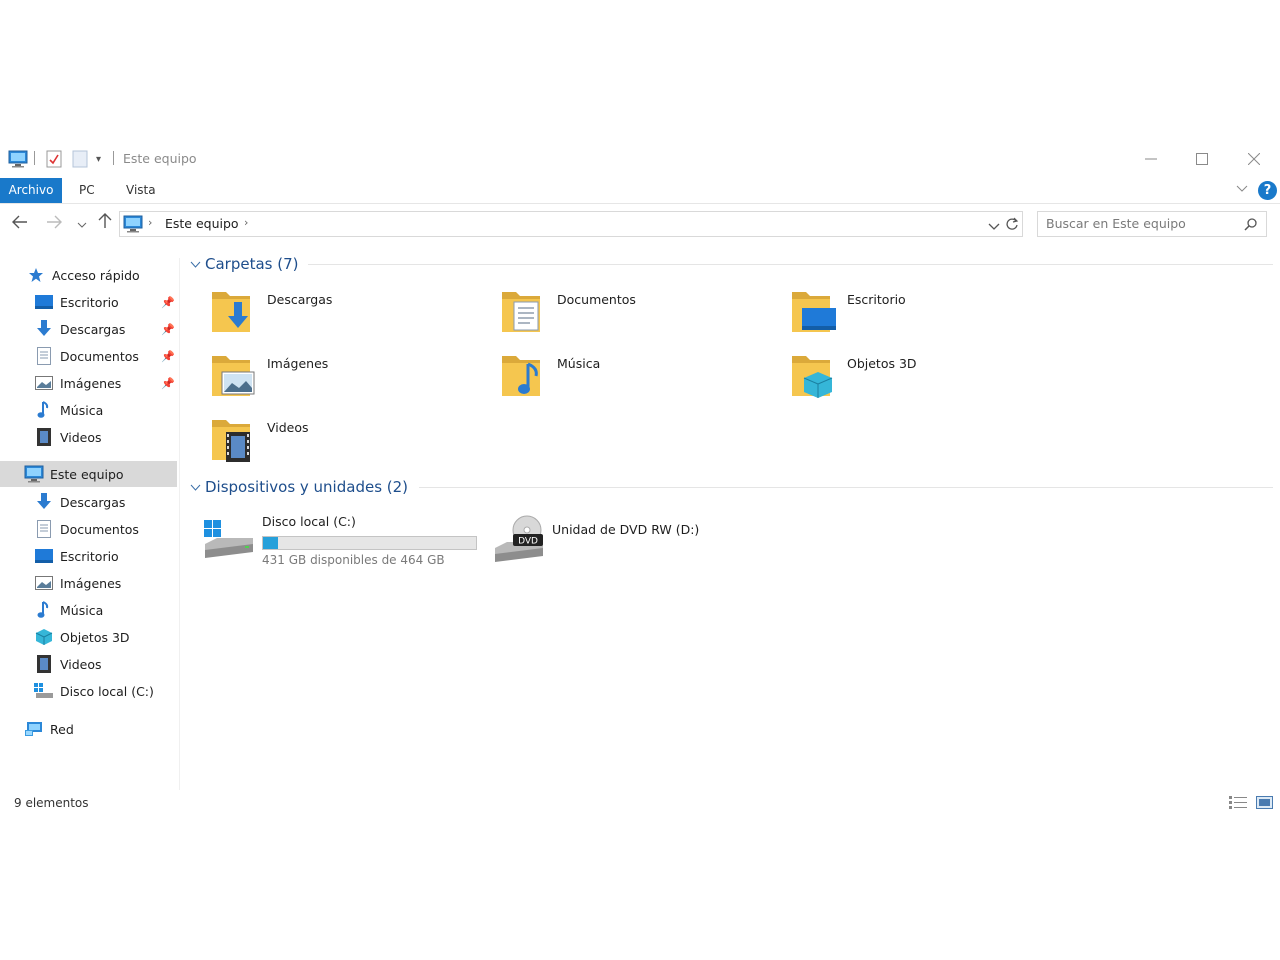  I want to click on tab-pc: PC, so click(87, 190).